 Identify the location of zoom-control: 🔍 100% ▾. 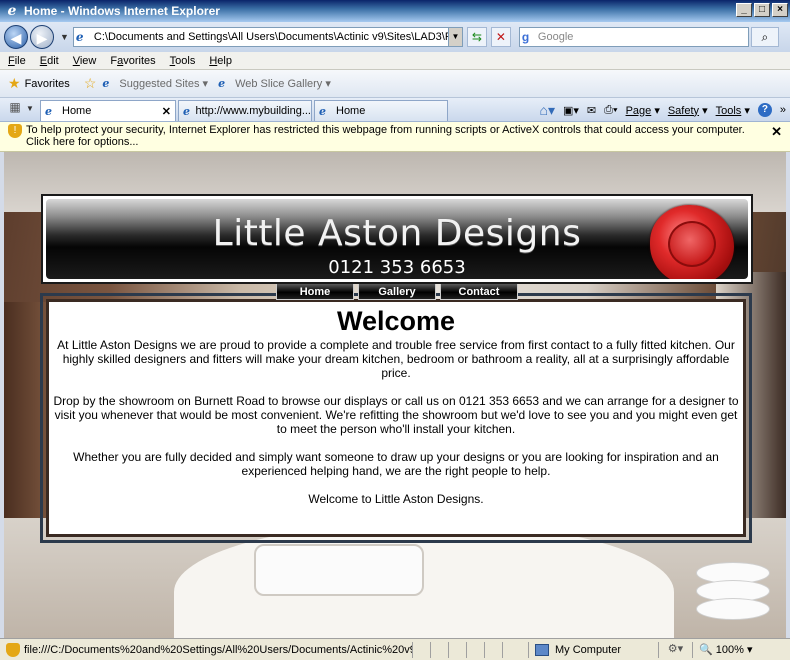
(722, 649).